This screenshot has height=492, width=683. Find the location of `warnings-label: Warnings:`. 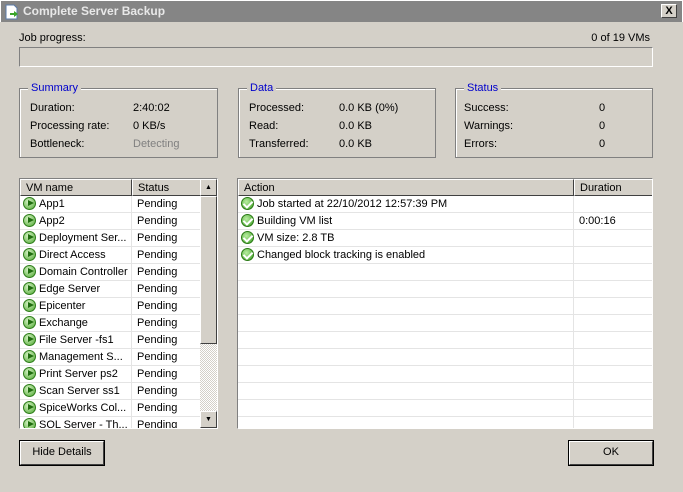

warnings-label: Warnings: is located at coordinates (489, 126).